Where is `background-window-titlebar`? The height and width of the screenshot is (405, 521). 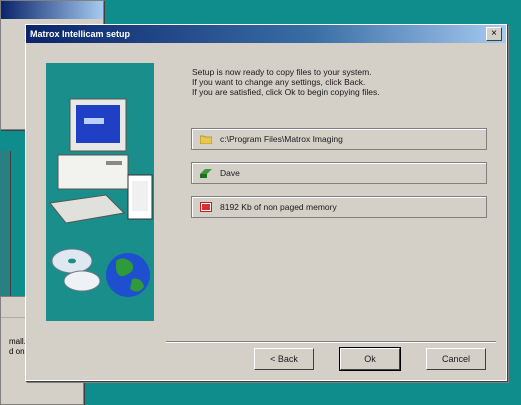 background-window-titlebar is located at coordinates (52, 10).